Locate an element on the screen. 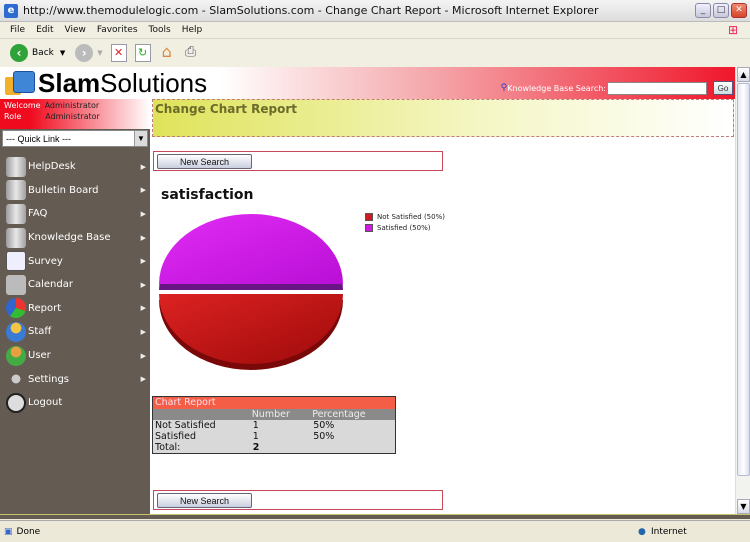 This screenshot has width=750, height=542. chart-legend: Not Satisfied (50%) Satisfied (50%) is located at coordinates (405, 222).